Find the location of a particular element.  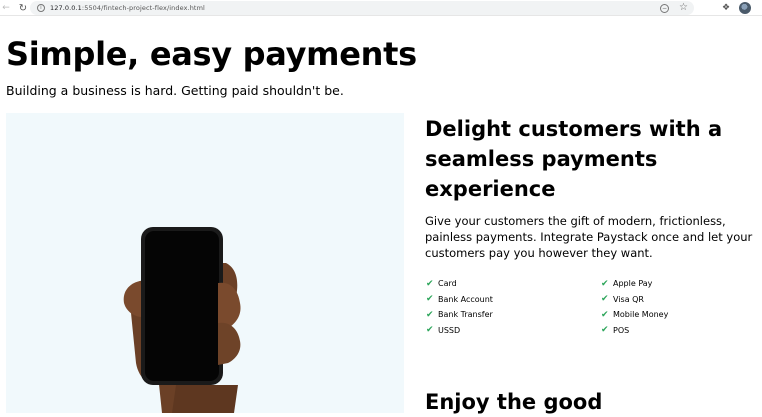

url-host: 127.0.0.1 is located at coordinates (66, 8).